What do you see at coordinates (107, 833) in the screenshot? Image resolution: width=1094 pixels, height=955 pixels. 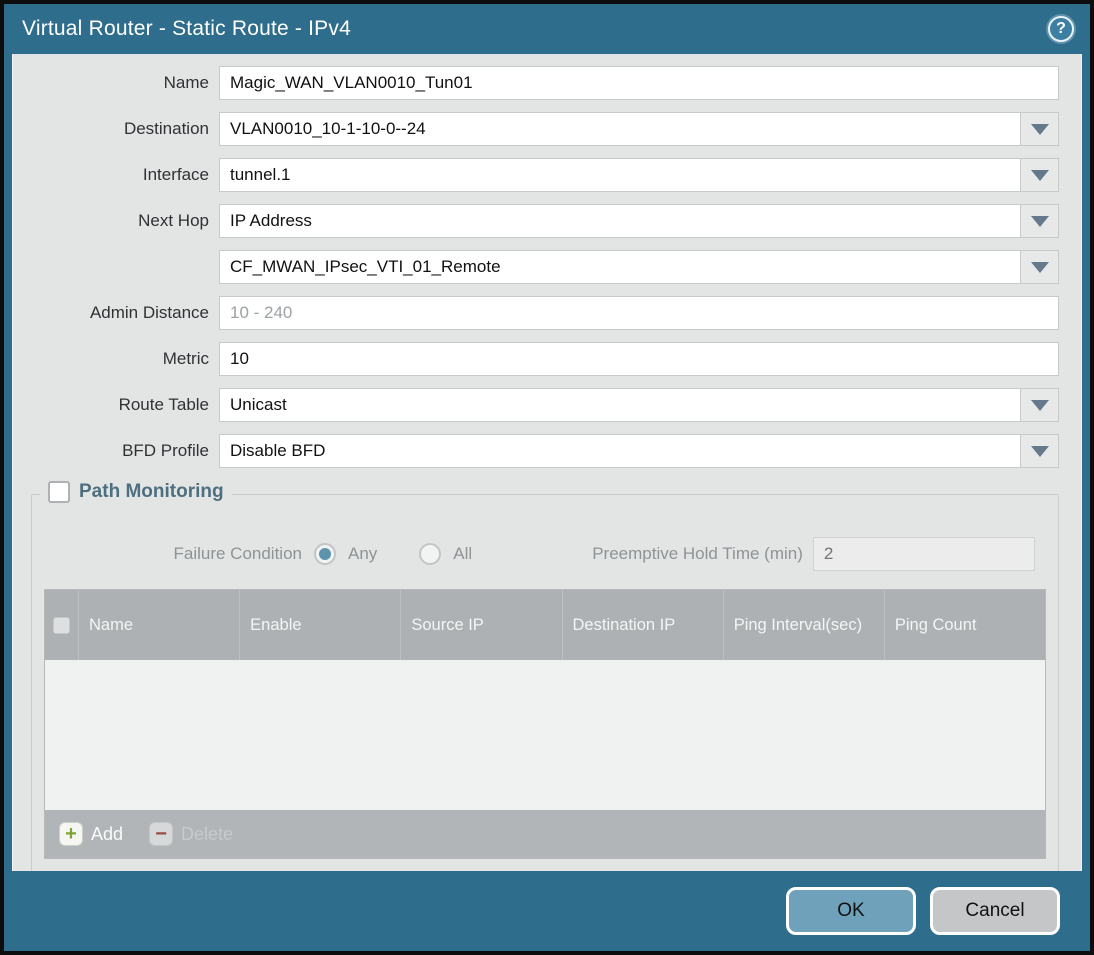 I see `add-button-label: Add` at bounding box center [107, 833].